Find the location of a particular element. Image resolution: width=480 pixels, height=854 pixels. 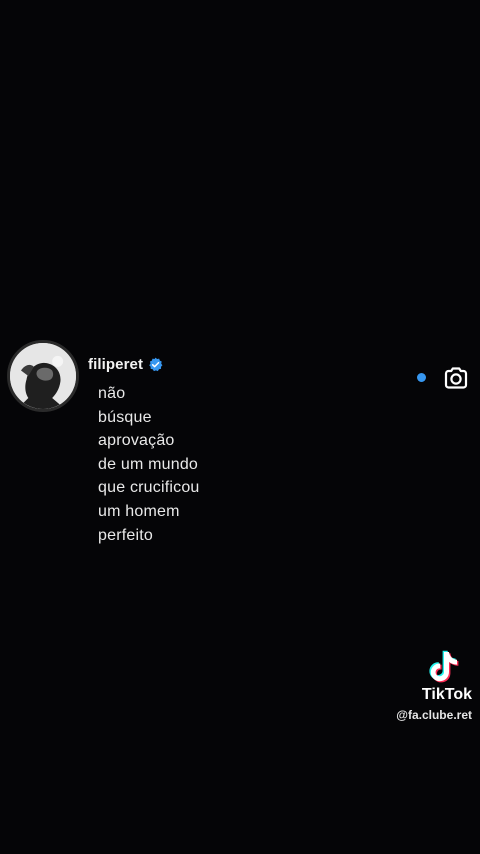

username: filiperet is located at coordinates (115, 364).